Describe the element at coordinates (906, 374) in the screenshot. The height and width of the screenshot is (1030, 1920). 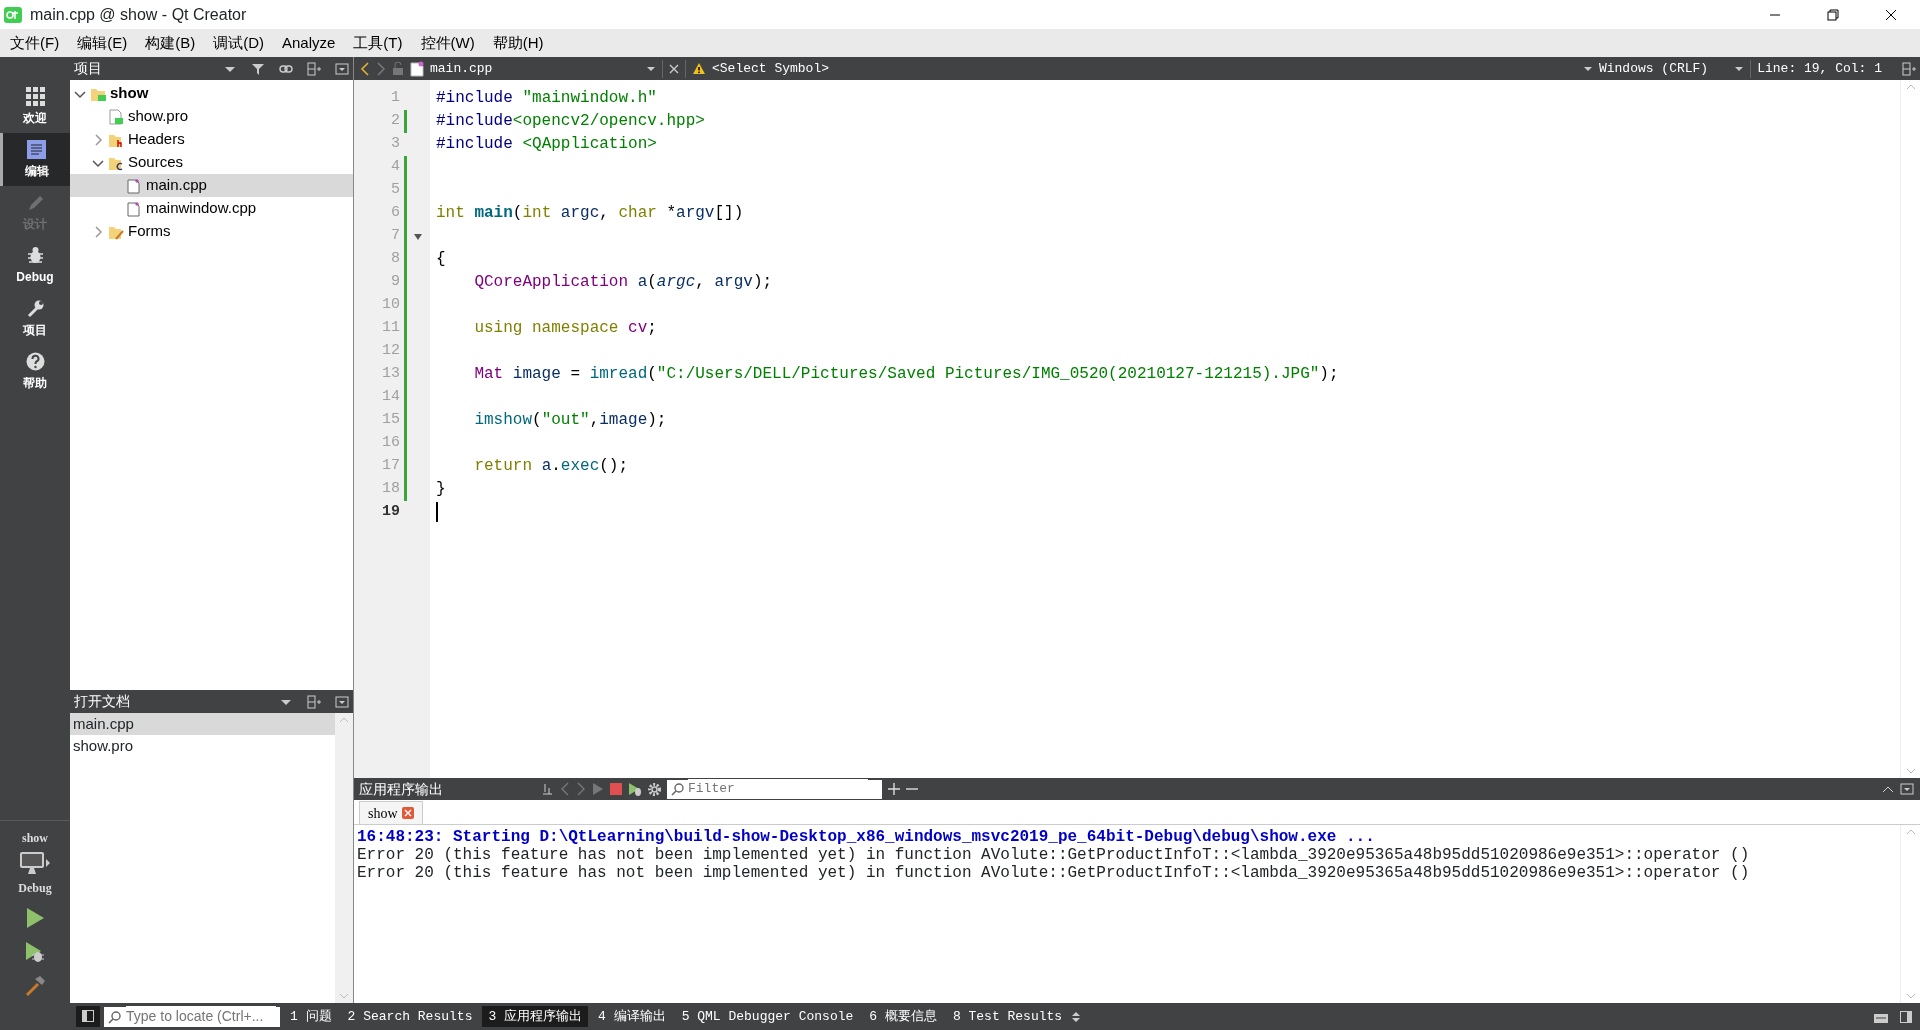
I see `code-line: Mat image = imread("C:/Users/DELL/Pictures/Saved Pictures/IMG_0520(20210127-121215).JPG");` at that location.